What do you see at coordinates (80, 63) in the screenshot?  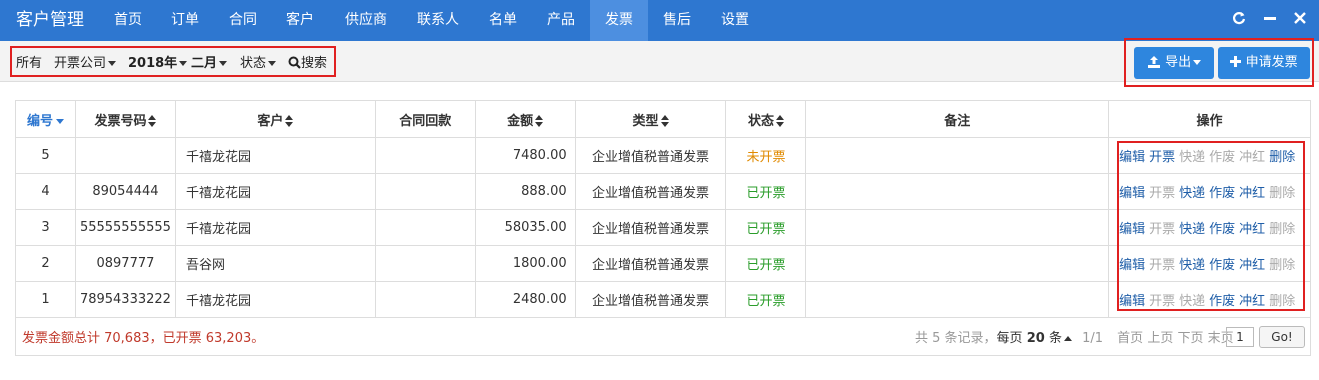 I see `filter-company-label: 开票公司` at bounding box center [80, 63].